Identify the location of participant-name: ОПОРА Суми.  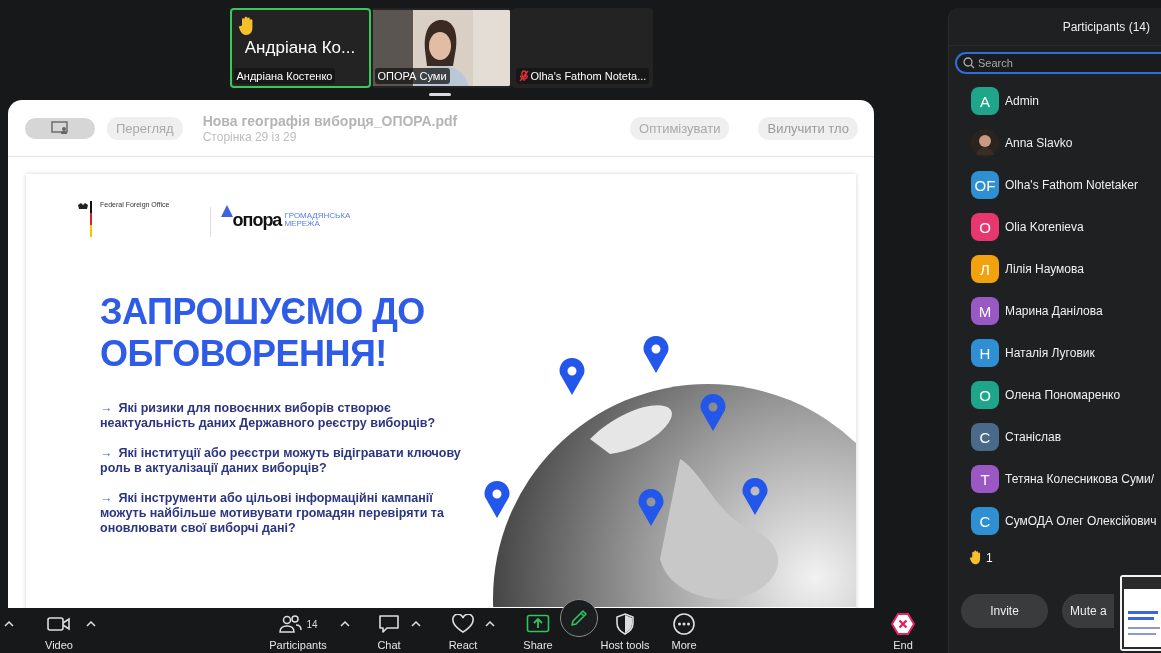
(412, 76).